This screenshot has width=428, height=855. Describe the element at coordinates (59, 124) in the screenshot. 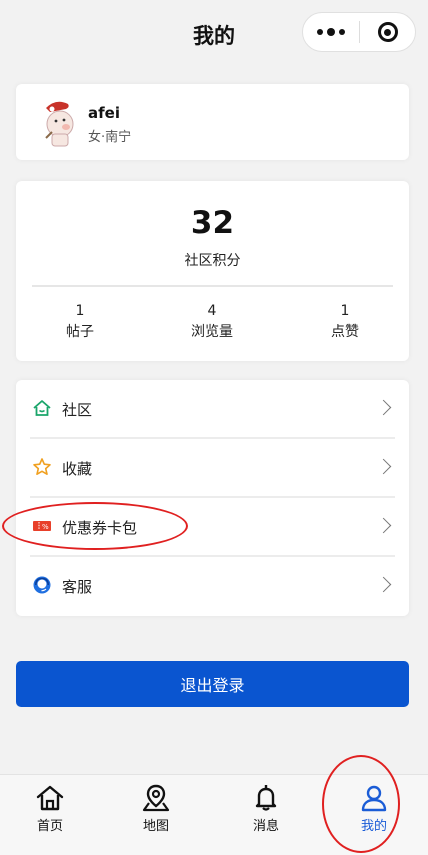

I see `avatar` at that location.